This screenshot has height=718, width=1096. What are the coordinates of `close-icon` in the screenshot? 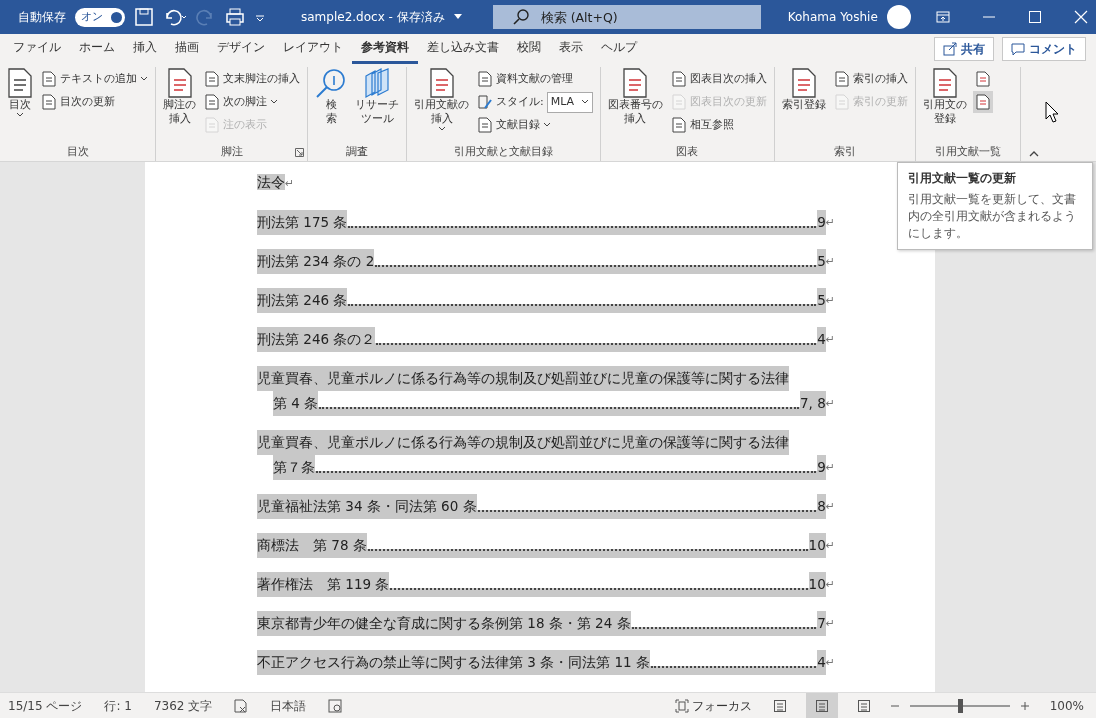 It's located at (1080, 17).